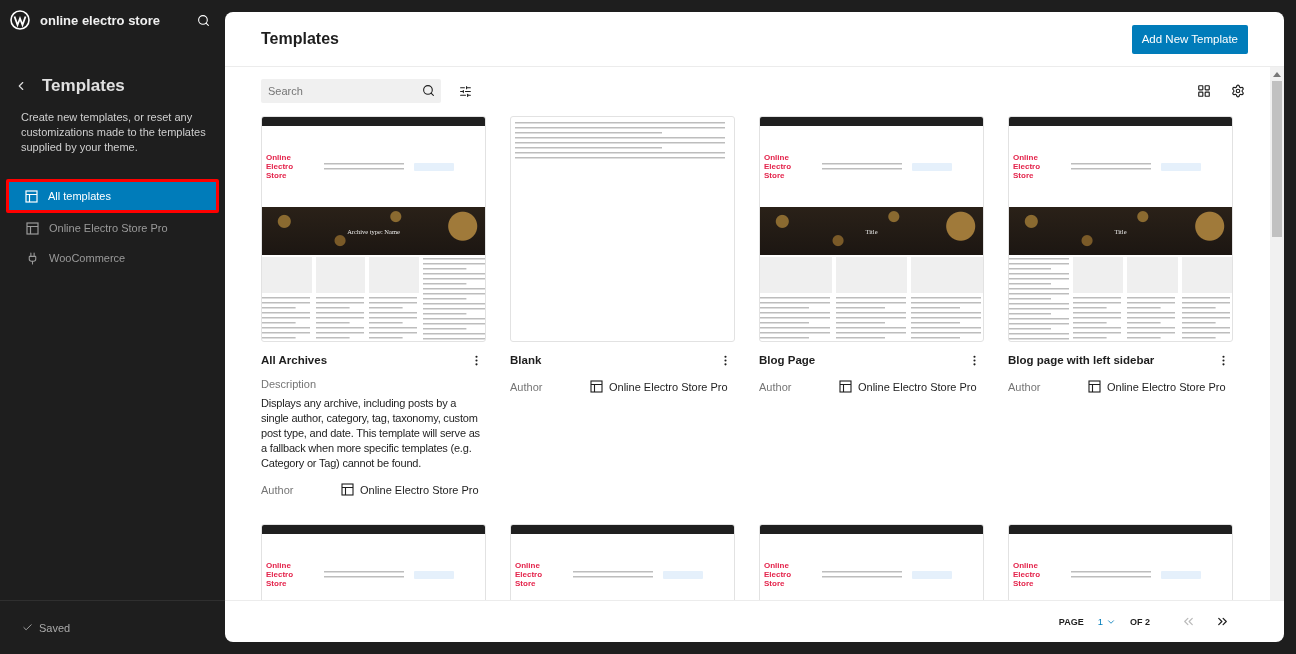  Describe the element at coordinates (114, 132) in the screenshot. I see `sidebar-description: Create new templates, or reset any customizations made to the templates supplied by your theme.` at that location.